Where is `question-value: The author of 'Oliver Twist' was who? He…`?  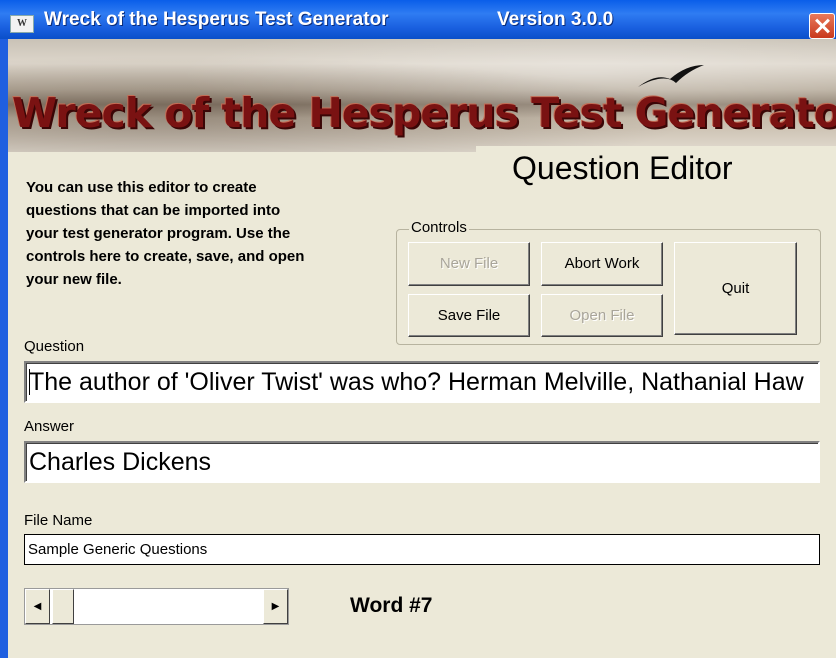
question-value: The author of 'Oliver Twist' was who? He… is located at coordinates (416, 382).